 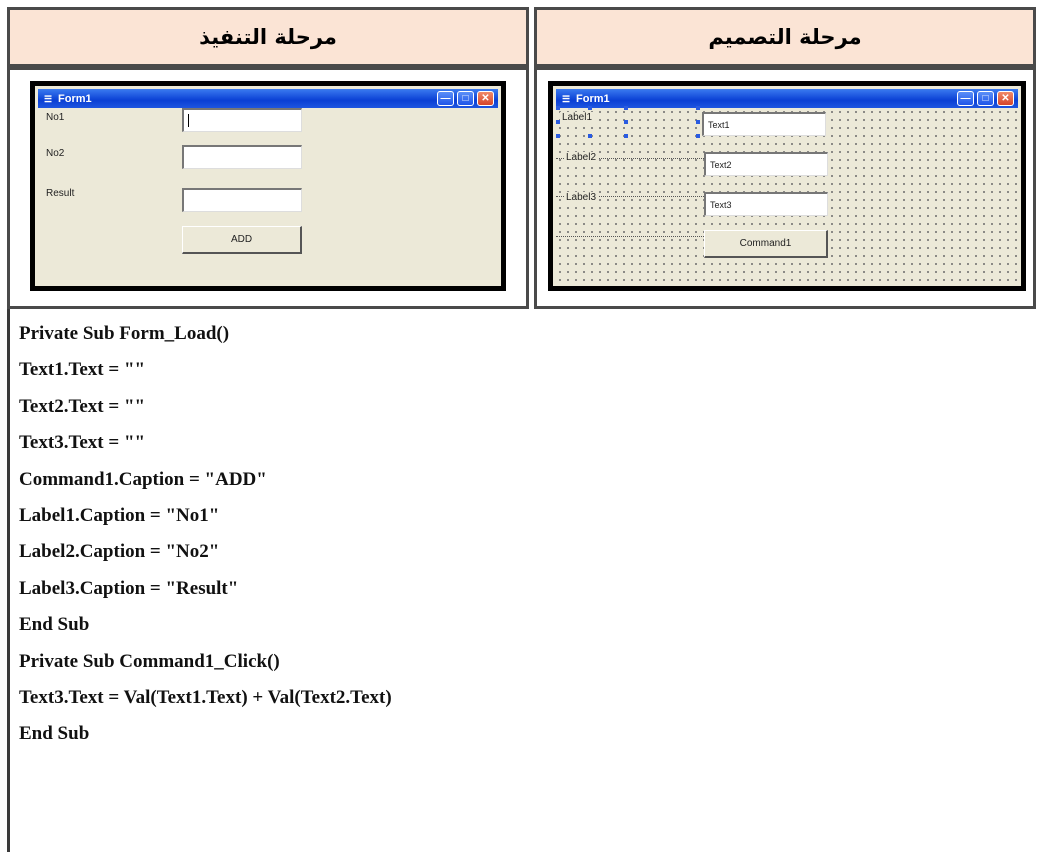 I want to click on add-button: ADD, so click(x=242, y=240).